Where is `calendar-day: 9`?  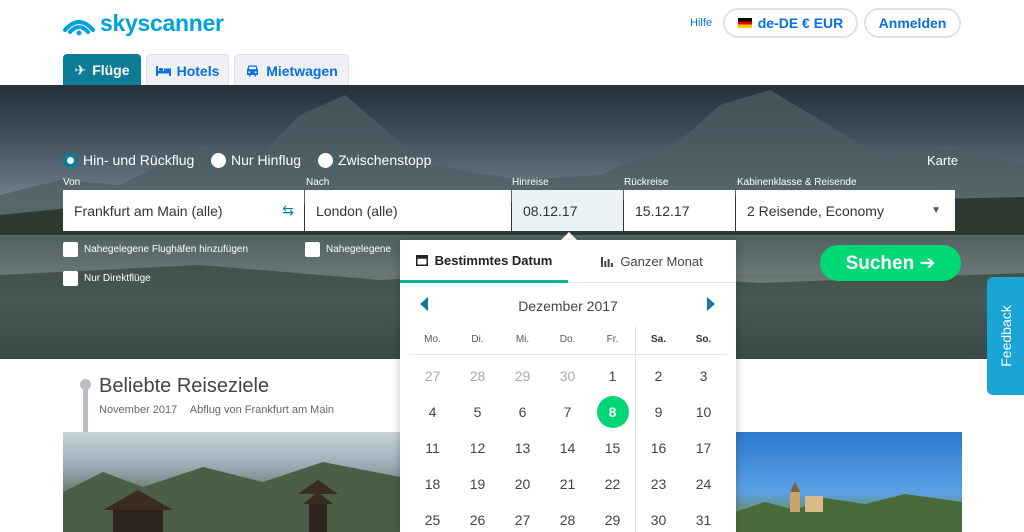 calendar-day: 9 is located at coordinates (658, 412).